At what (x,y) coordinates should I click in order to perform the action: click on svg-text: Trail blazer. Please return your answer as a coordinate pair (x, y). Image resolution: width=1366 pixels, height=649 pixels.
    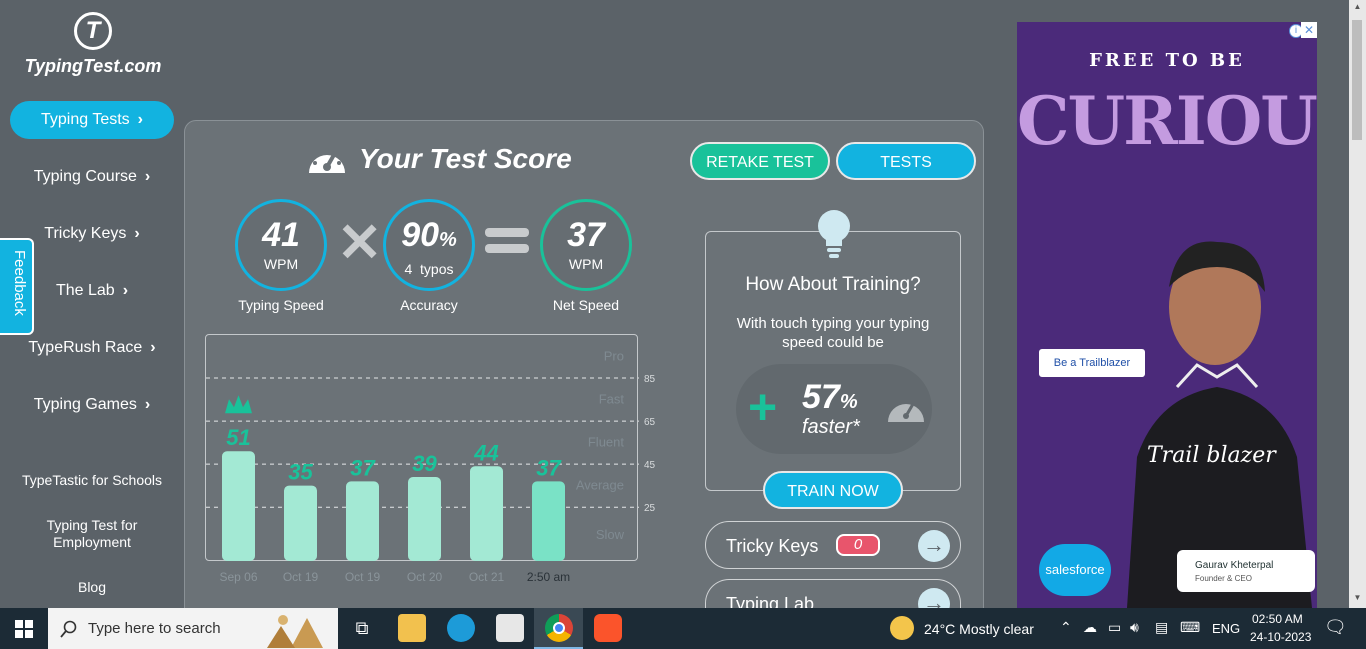
    Looking at the image, I should click on (1212, 455).